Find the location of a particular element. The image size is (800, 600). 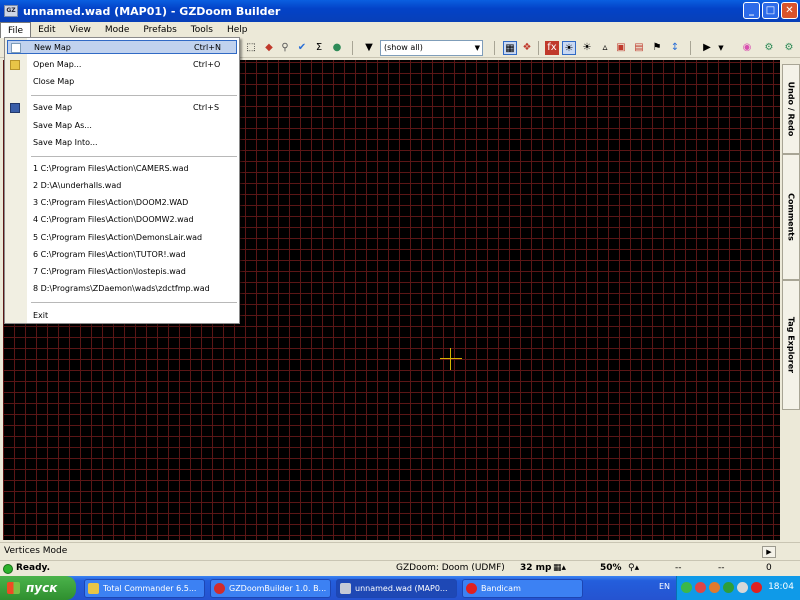

menu-bar: File Edit View Mode Prefabs Tools Help is located at coordinates (400, 30).